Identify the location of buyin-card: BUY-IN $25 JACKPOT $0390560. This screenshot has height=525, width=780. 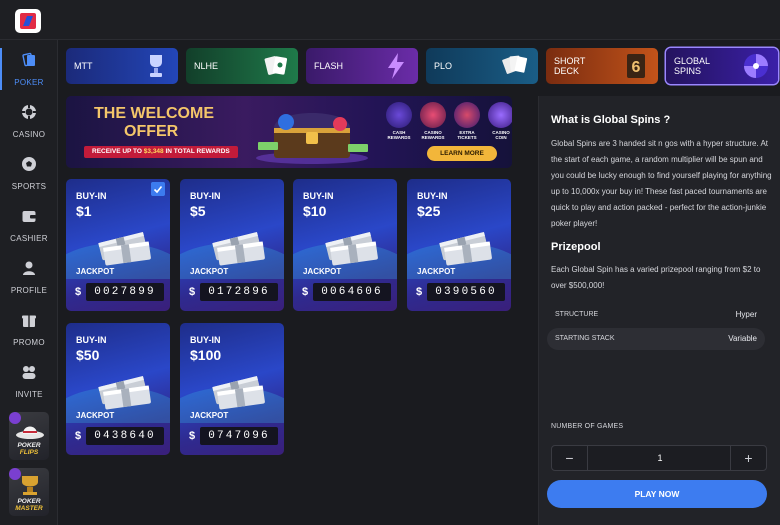
(459, 245).